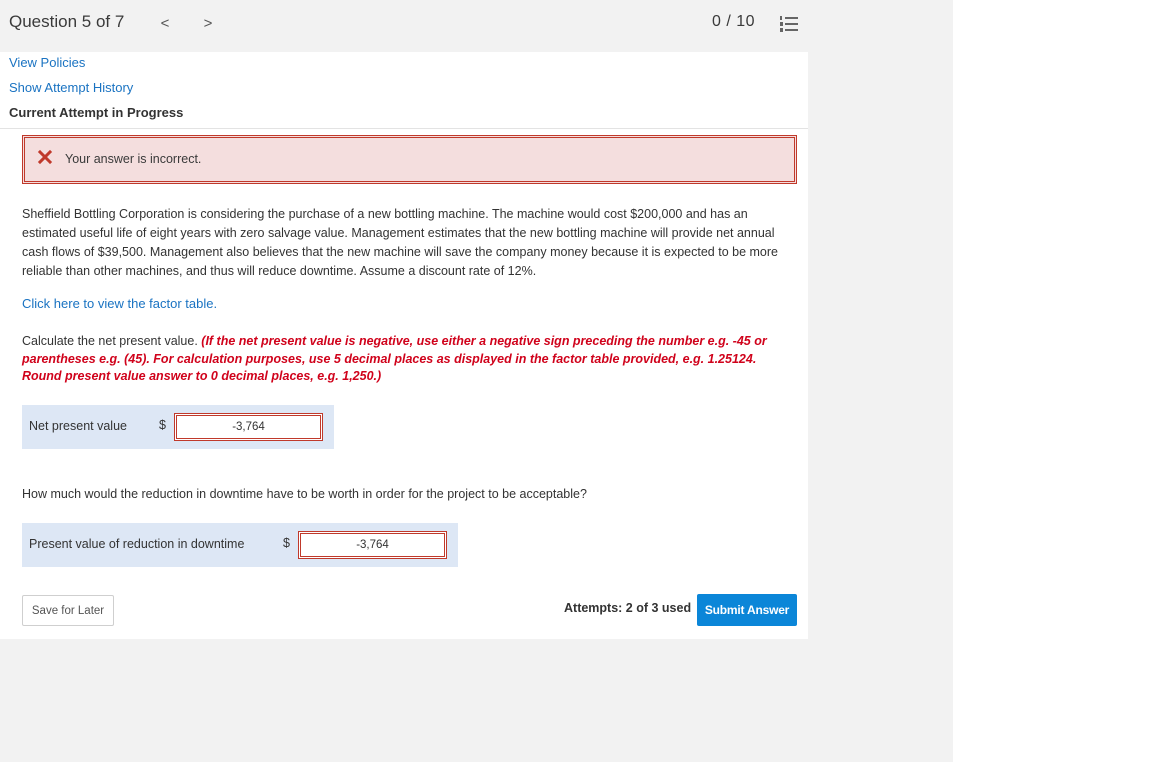  What do you see at coordinates (119, 303) in the screenshot?
I see `factor-table-link: Click here to view the factor table.` at bounding box center [119, 303].